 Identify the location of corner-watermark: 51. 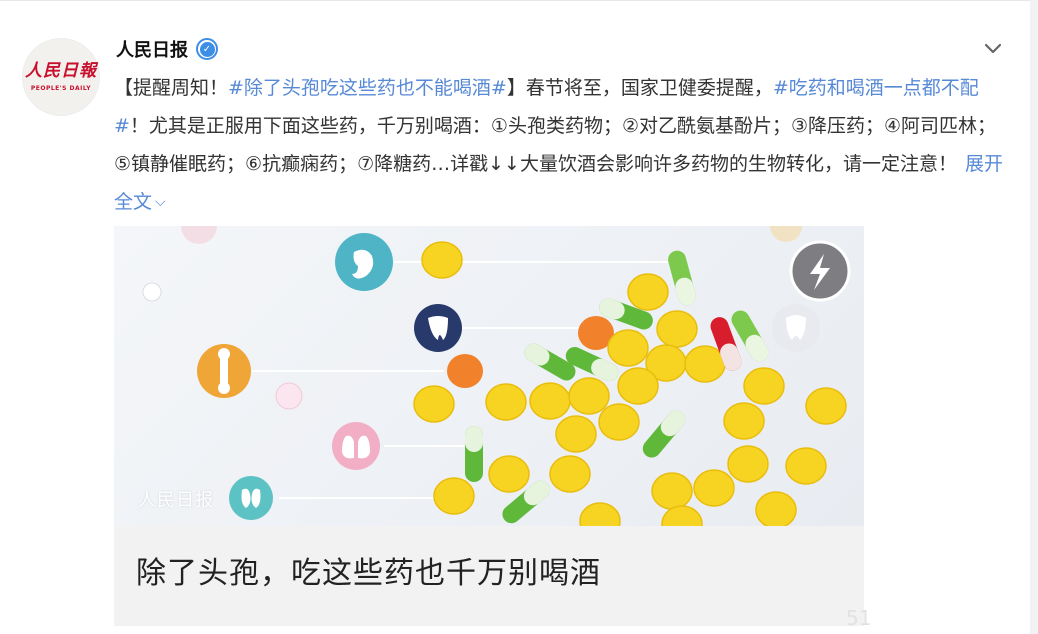
(859, 618).